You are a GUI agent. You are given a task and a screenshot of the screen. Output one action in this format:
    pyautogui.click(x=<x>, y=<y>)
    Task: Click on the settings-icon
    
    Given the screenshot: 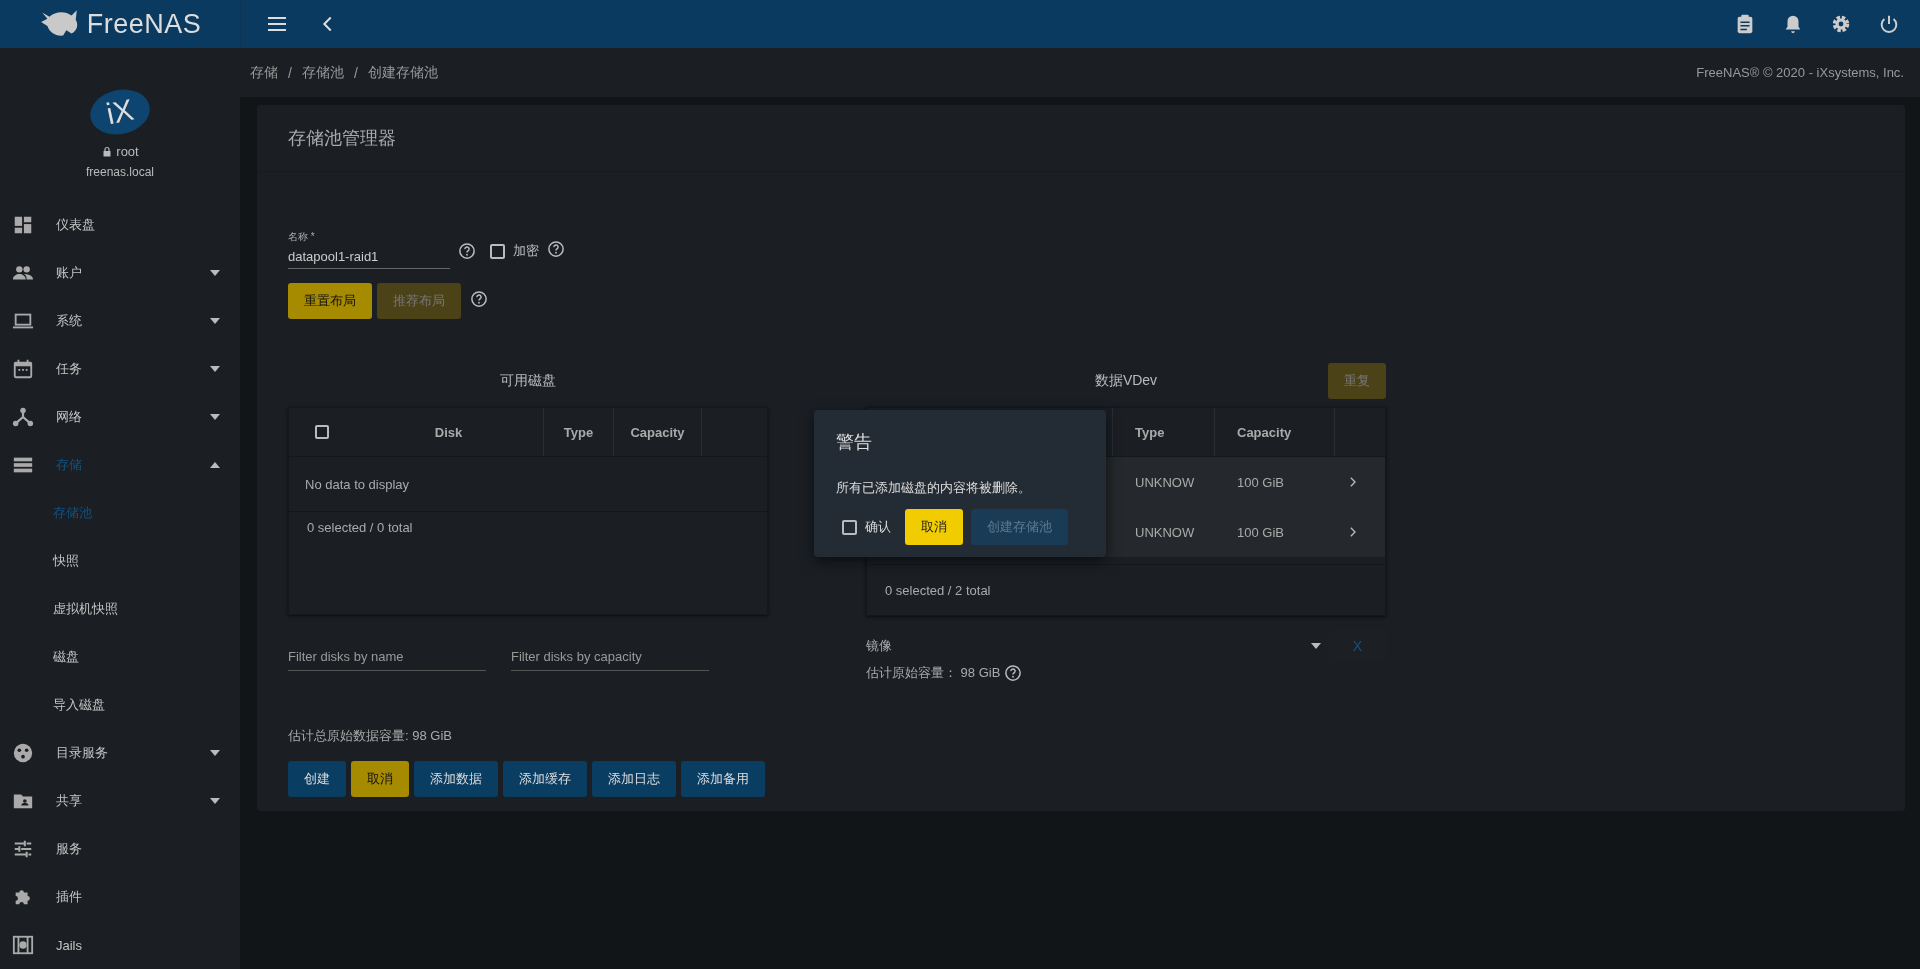 What is the action you would take?
    pyautogui.click(x=1841, y=24)
    